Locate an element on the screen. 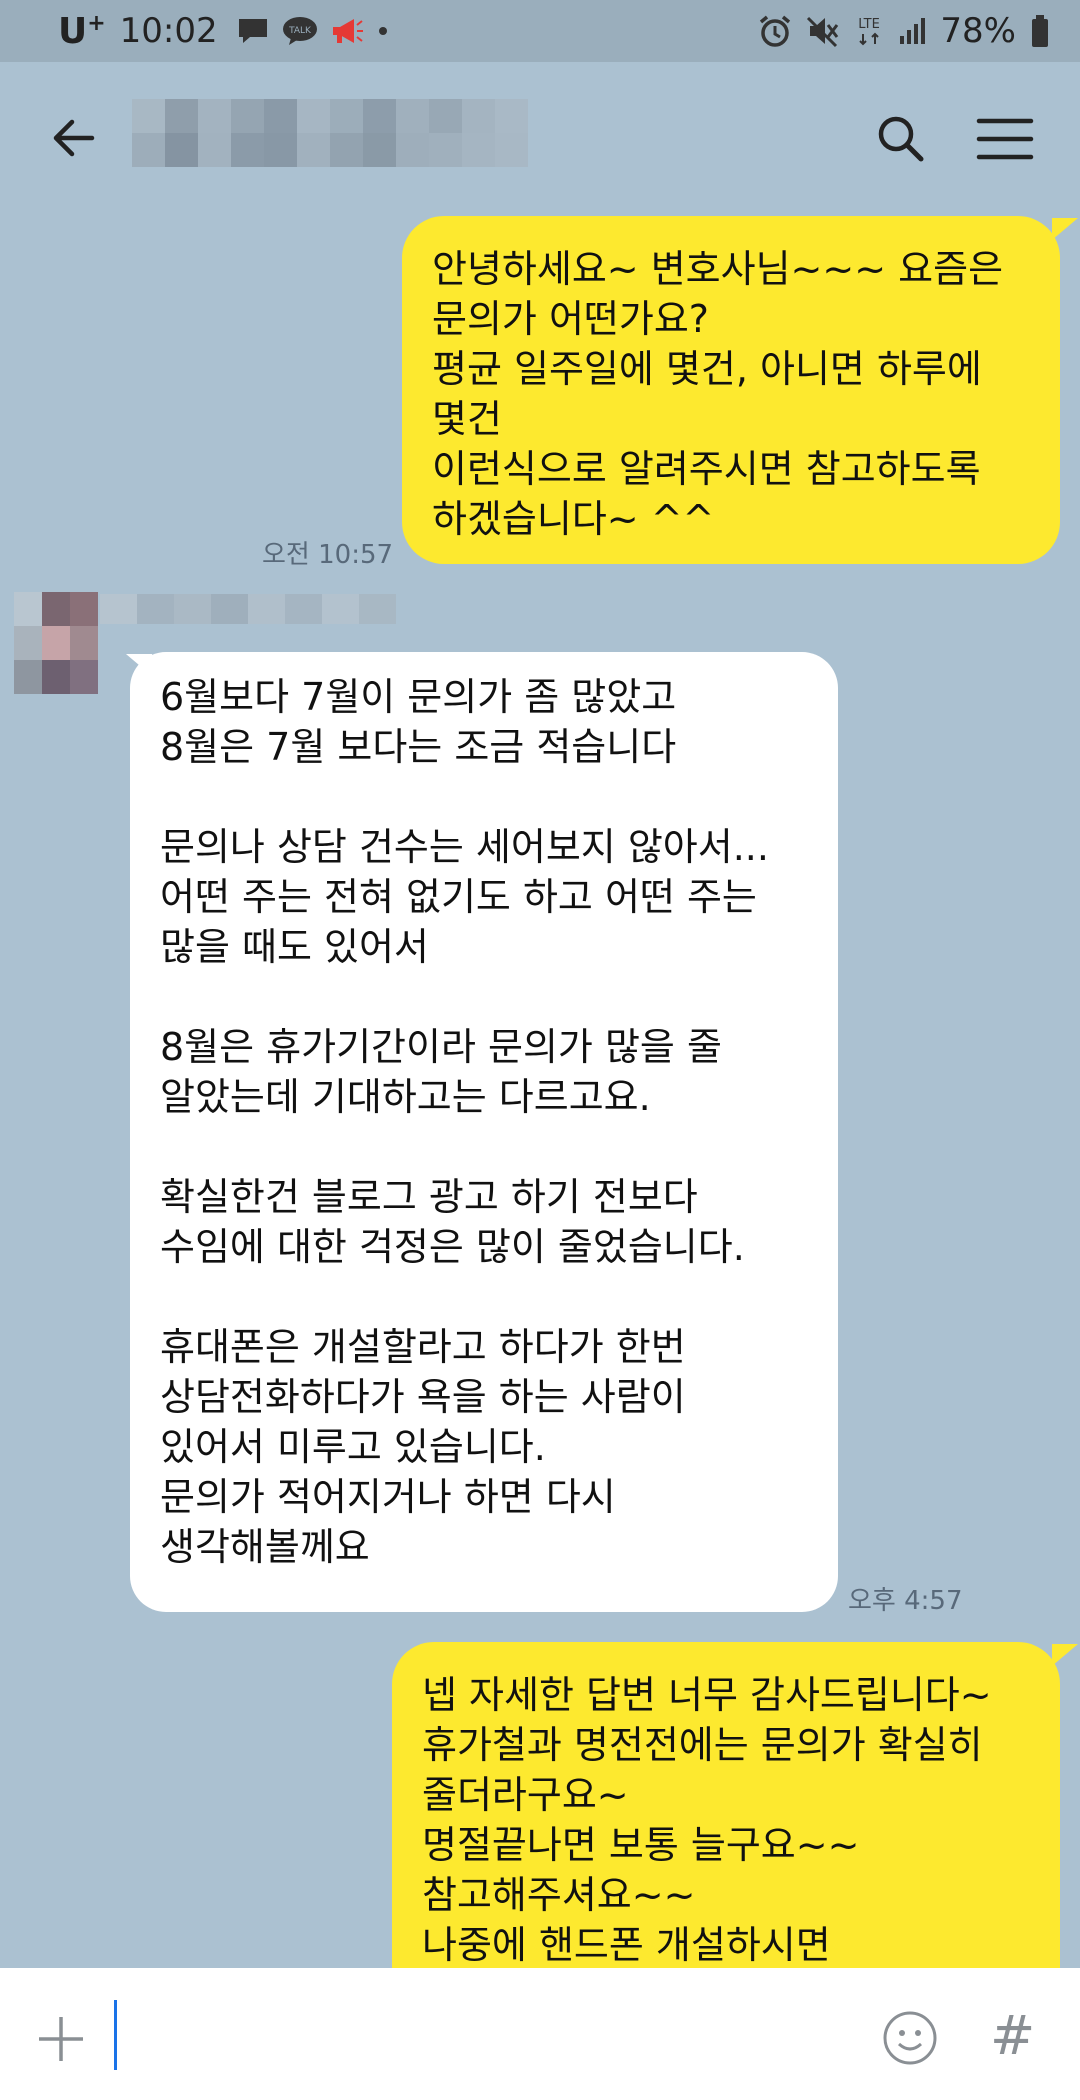  battery-icon is located at coordinates (1040, 31).